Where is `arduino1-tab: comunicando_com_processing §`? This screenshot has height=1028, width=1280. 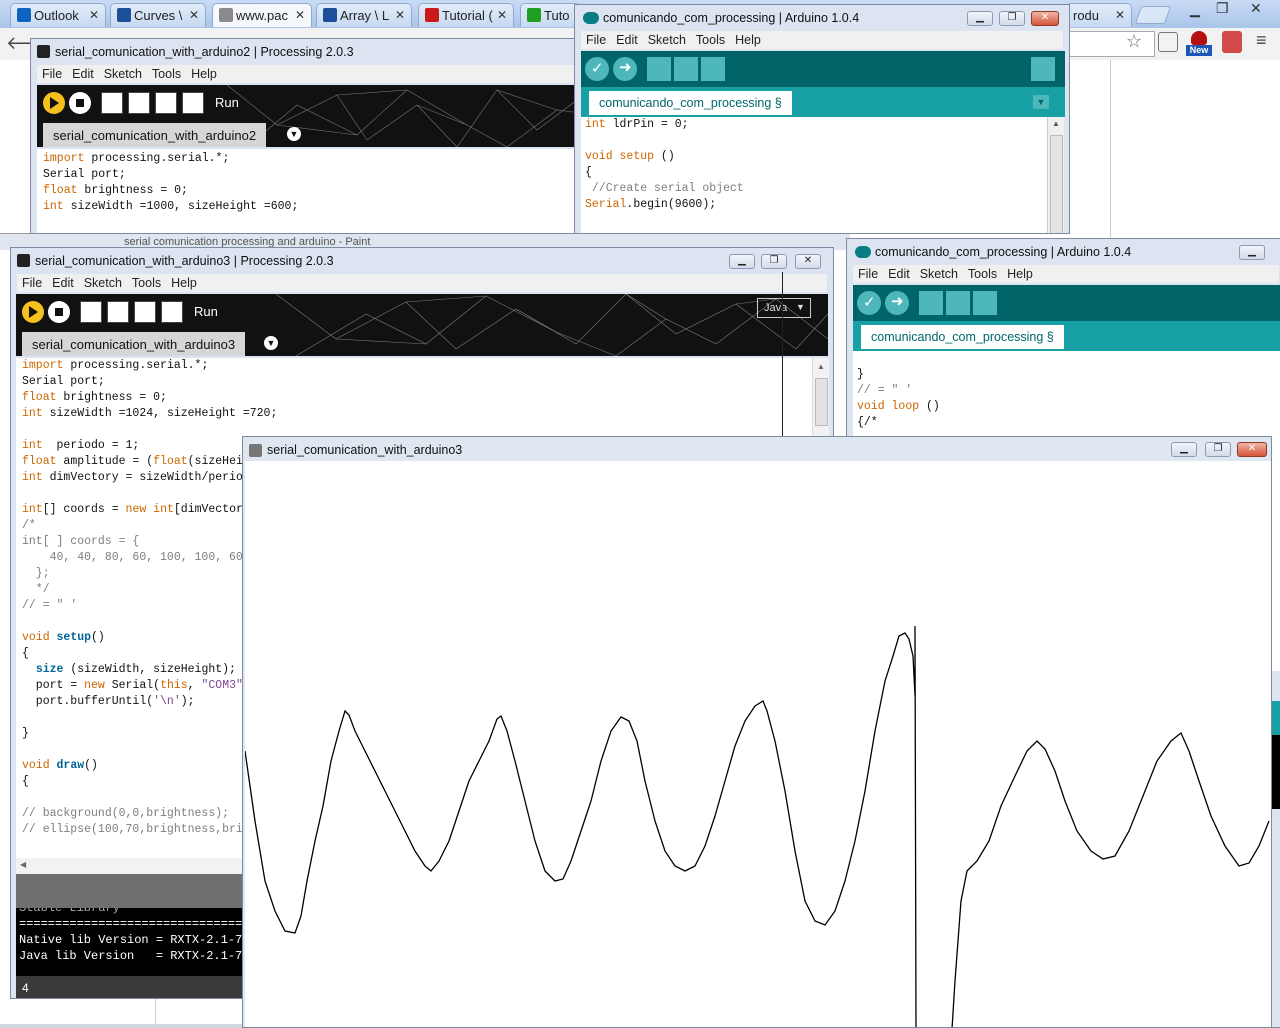
arduino1-tab: comunicando_com_processing § is located at coordinates (690, 103).